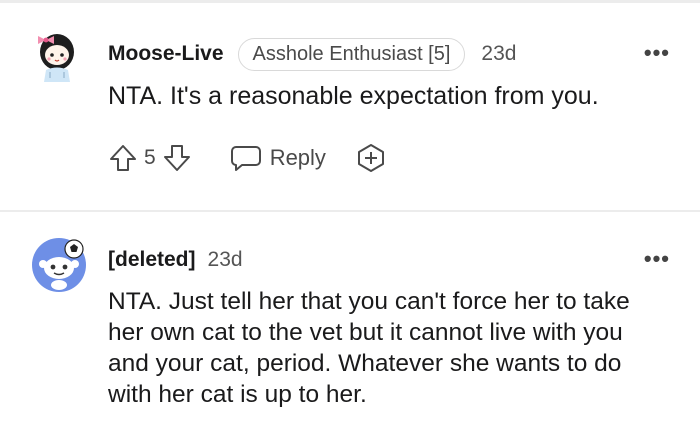 Image resolution: width=700 pixels, height=439 pixels. I want to click on user-flair: Asshole Enthusiast [5], so click(351, 54).